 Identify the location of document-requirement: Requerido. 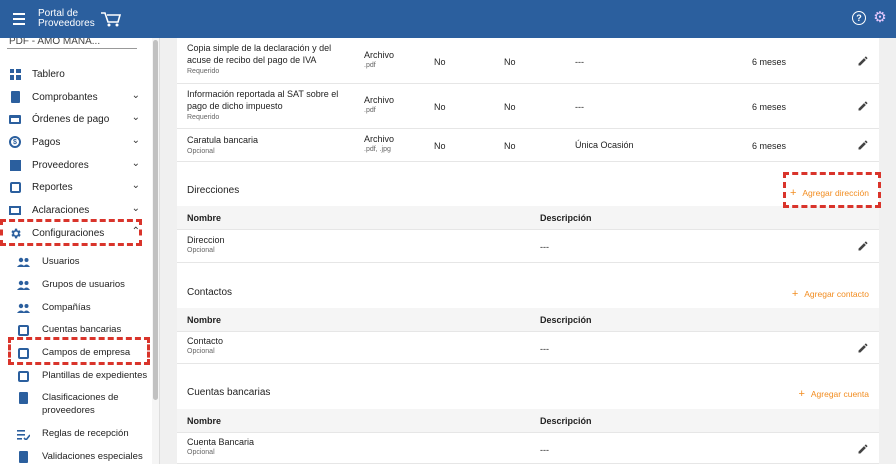
(203, 117).